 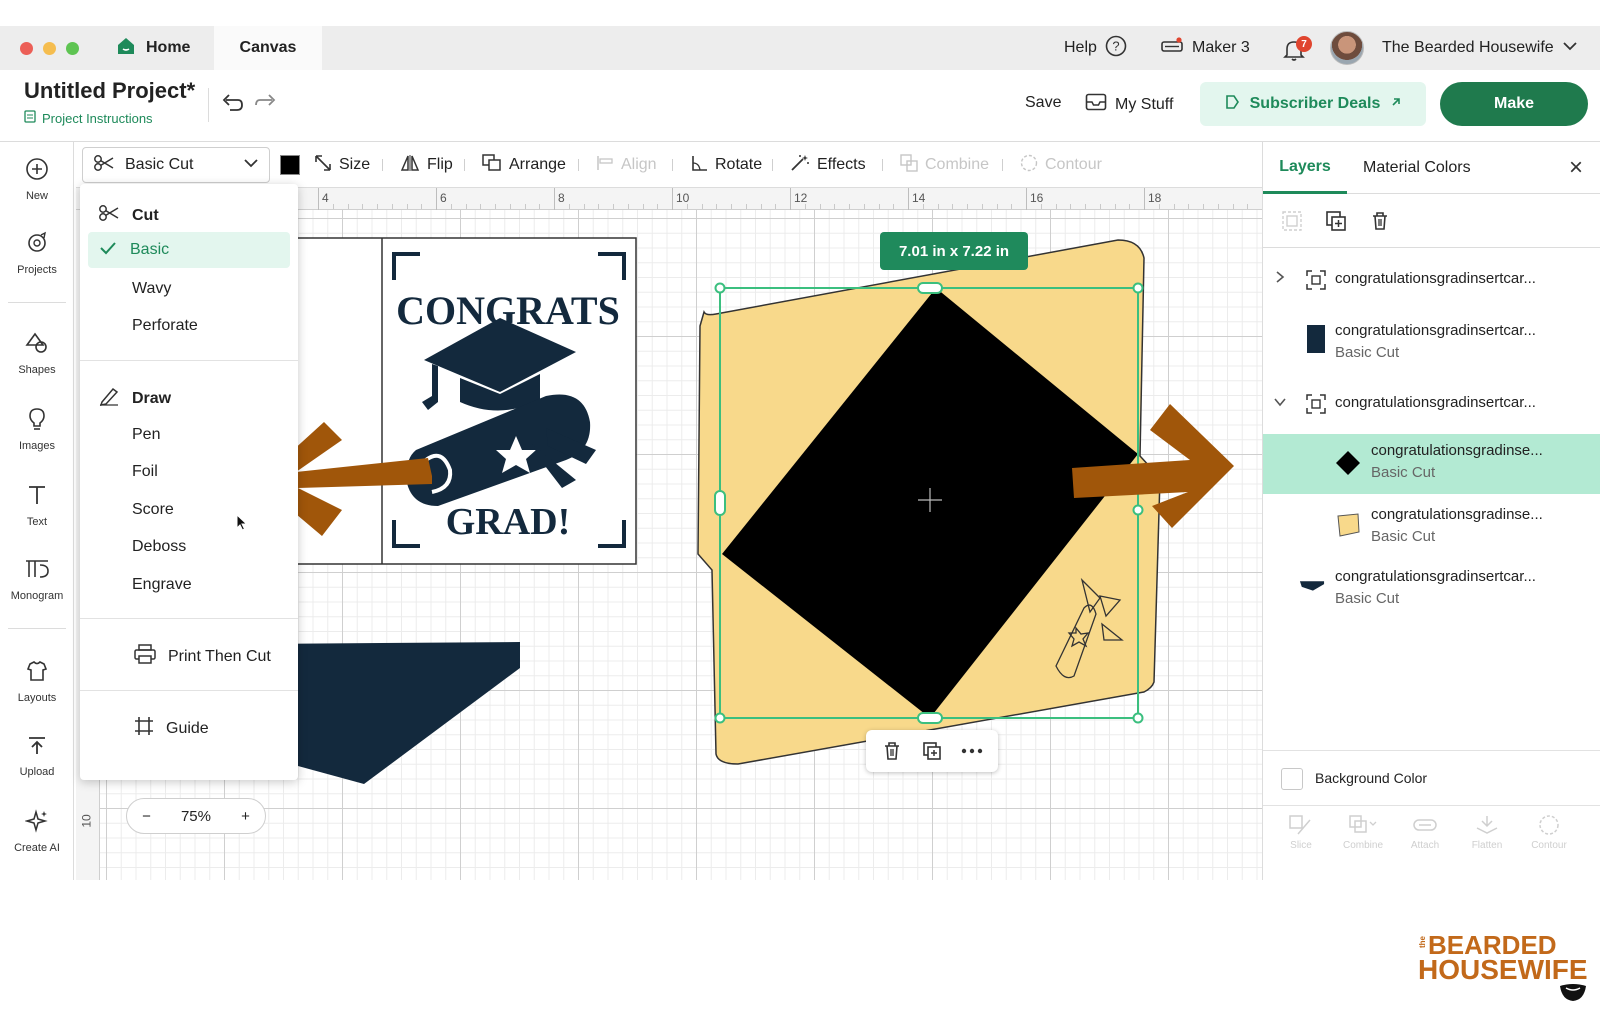 I want to click on align-tool: Align, so click(x=626, y=165).